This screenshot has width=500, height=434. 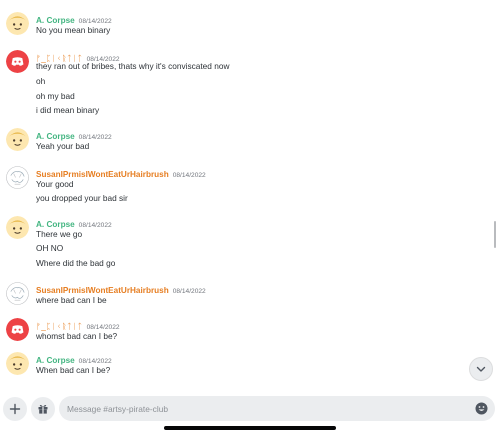 I want to click on message-header: ᚠ_ᛈᛁᚲᚱᛏᛁᛏ 08/14/2022, so click(x=78, y=325).